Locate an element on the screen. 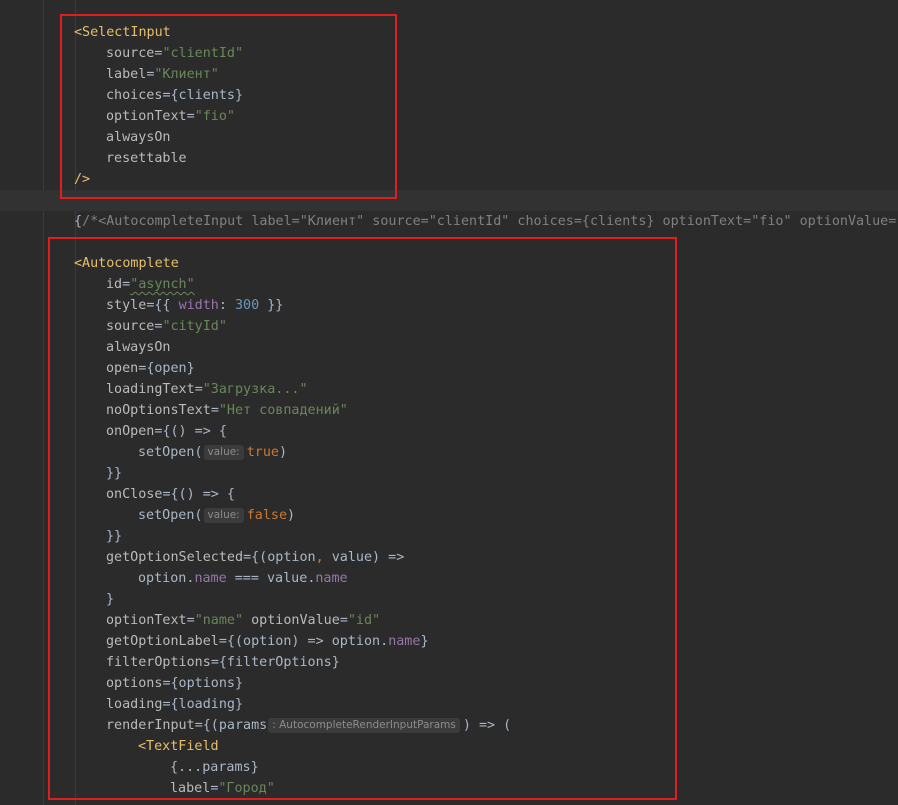 Image resolution: width=898 pixels, height=805 pixels. code-line: optionText="name" optionValue="id" is located at coordinates (449, 620).